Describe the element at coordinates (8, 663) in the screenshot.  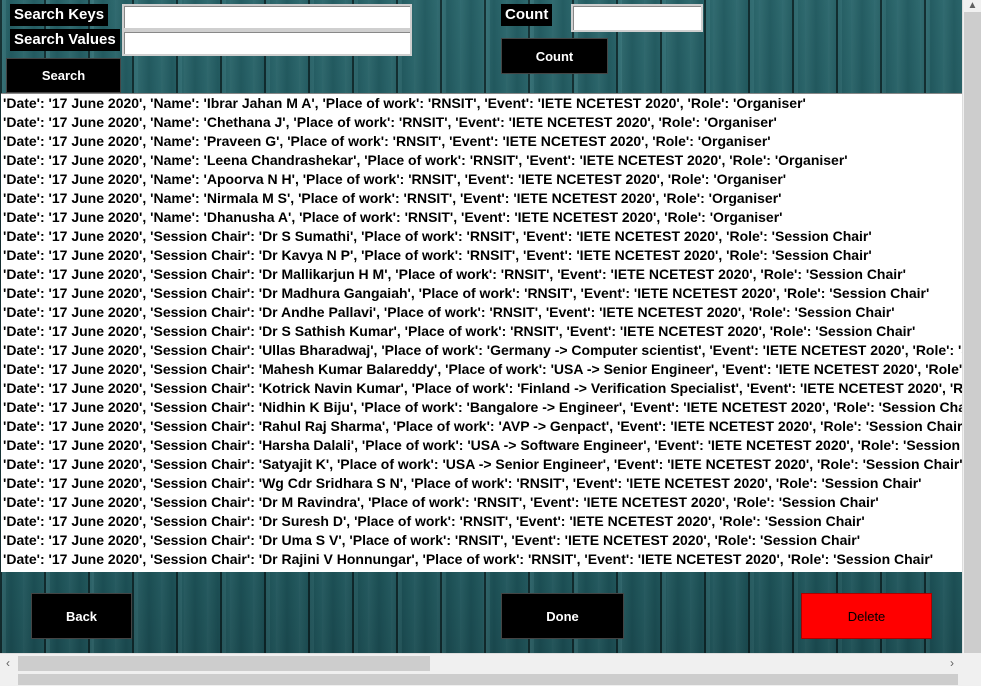
I see `chevron-left-icon: ‹` at that location.